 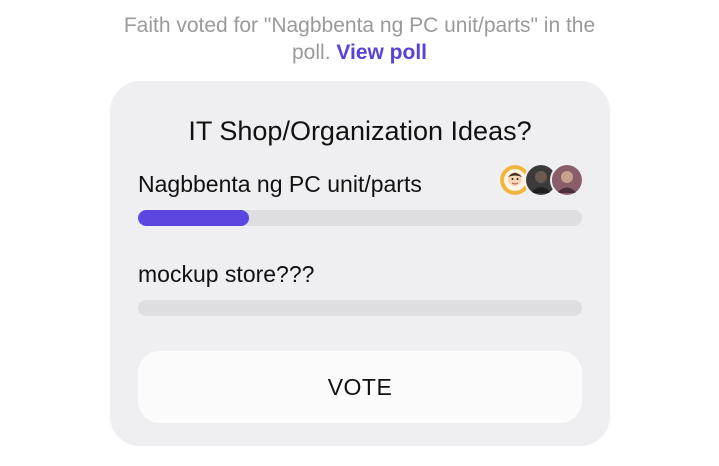 I want to click on view-poll-link: View poll, so click(x=381, y=52).